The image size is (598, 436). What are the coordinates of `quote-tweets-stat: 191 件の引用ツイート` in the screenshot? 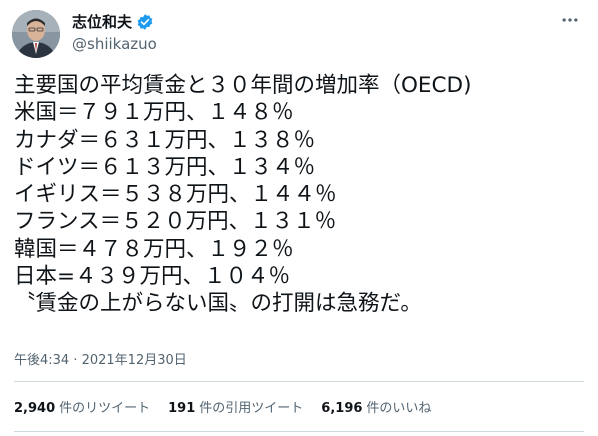 It's located at (235, 409).